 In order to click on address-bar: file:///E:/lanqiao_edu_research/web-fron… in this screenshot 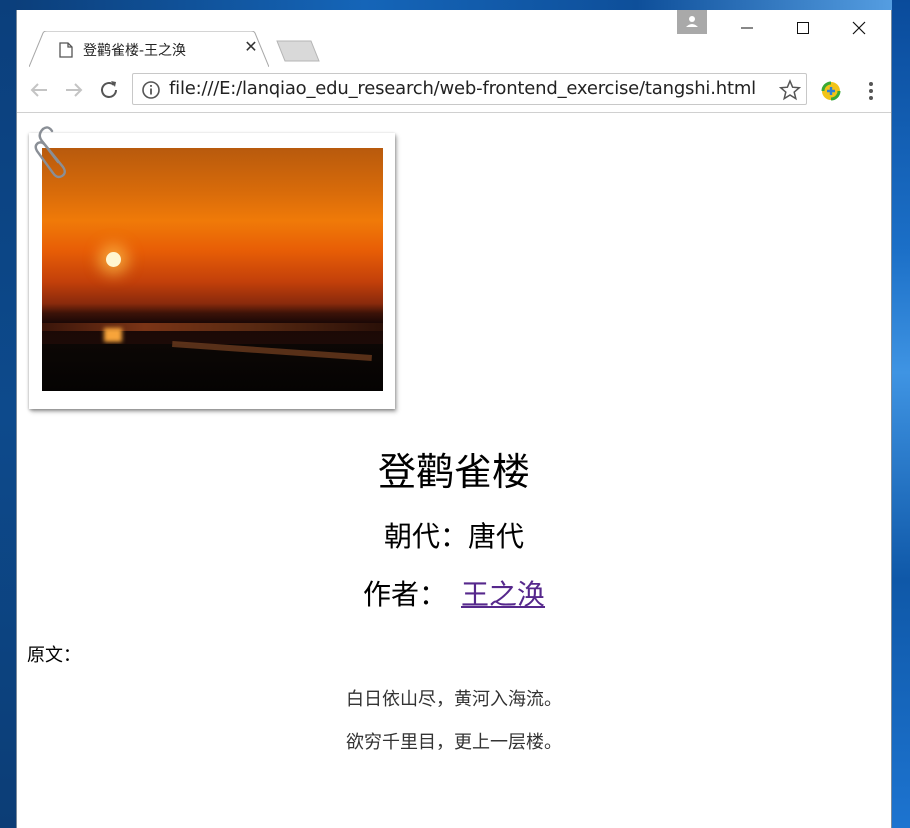, I will do `click(469, 89)`.